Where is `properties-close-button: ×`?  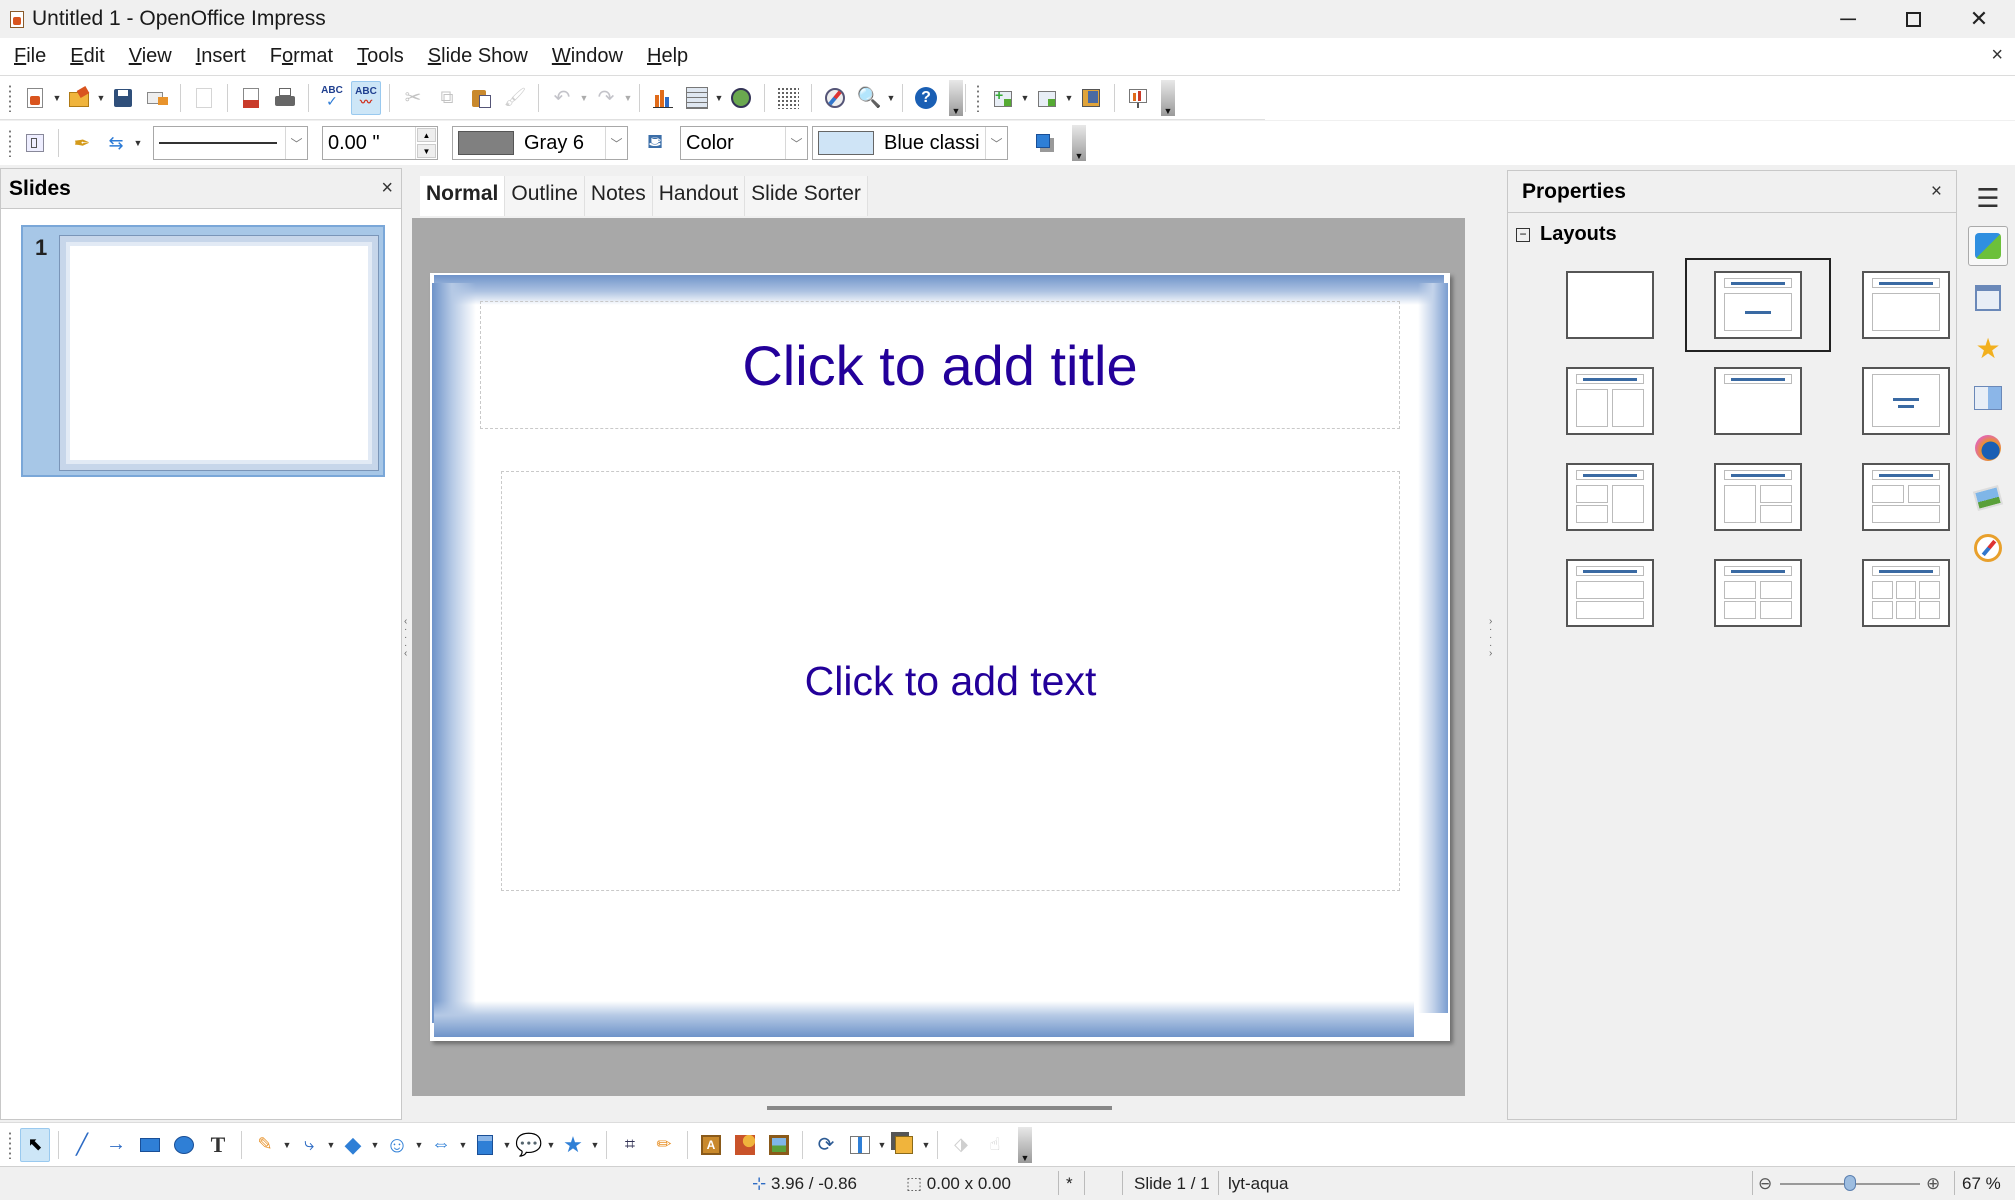 properties-close-button: × is located at coordinates (1936, 192).